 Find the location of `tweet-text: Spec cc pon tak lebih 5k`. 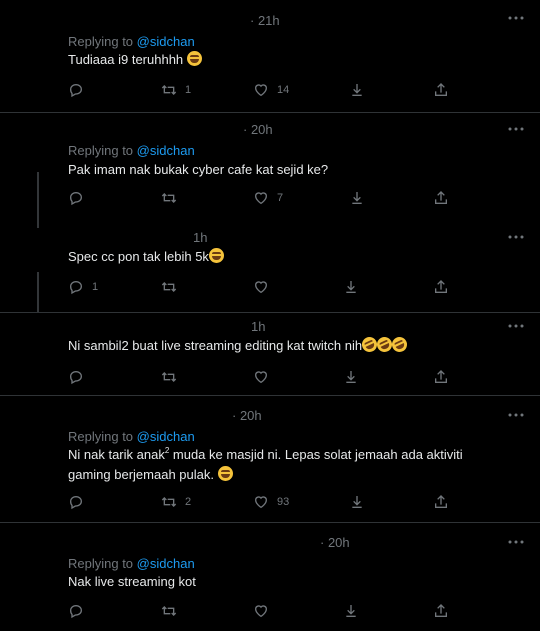

tweet-text: Spec cc pon tak lebih 5k is located at coordinates (288, 257).